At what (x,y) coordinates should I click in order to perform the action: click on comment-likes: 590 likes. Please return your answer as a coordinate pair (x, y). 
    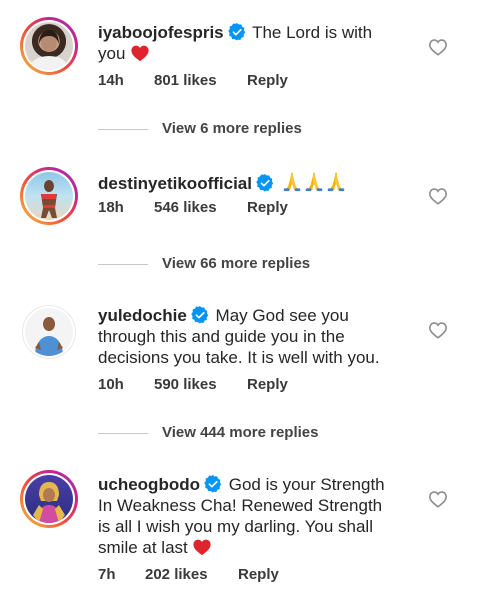
    Looking at the image, I should click on (185, 384).